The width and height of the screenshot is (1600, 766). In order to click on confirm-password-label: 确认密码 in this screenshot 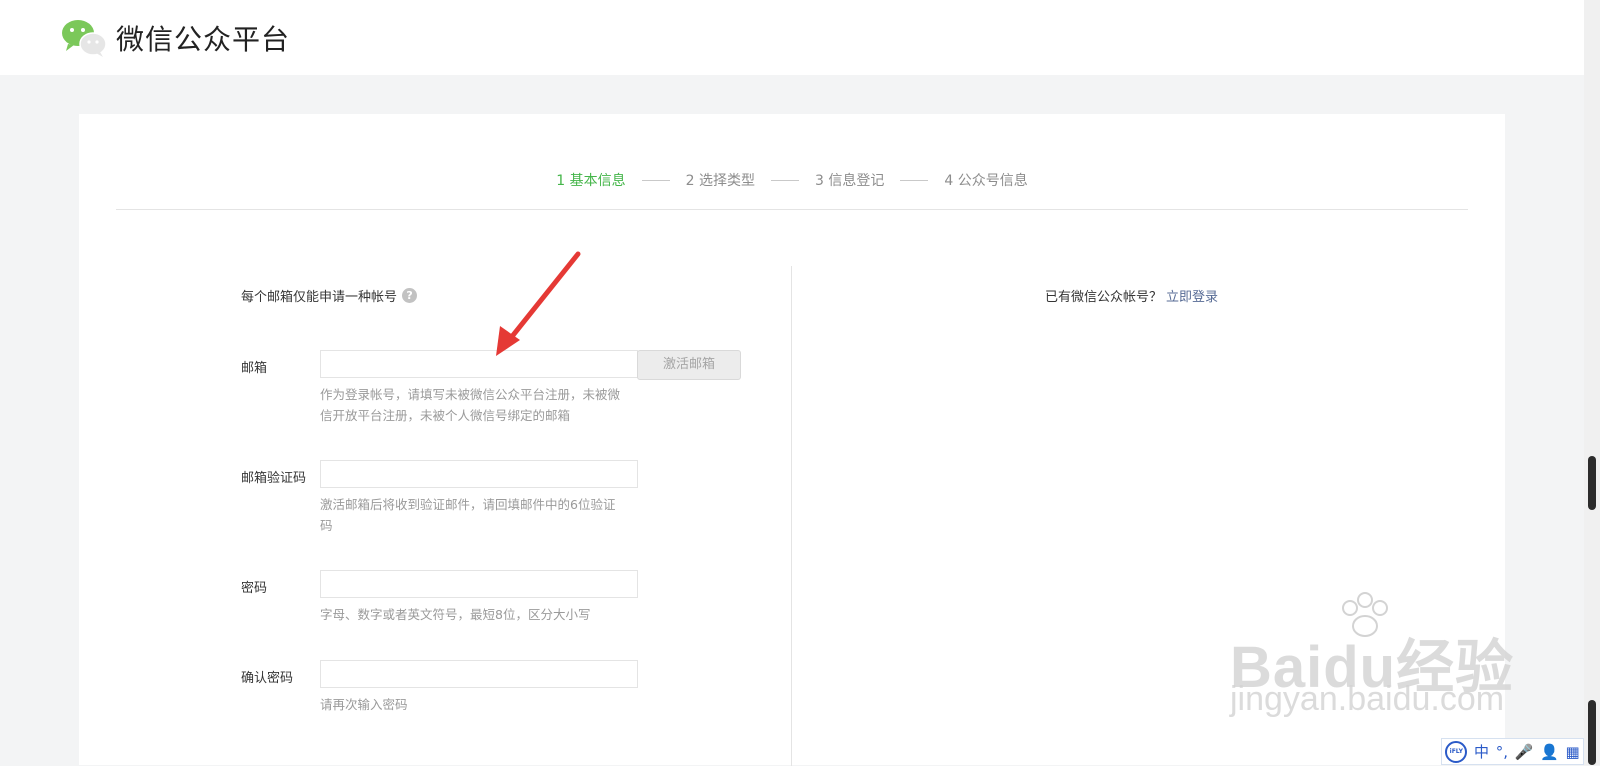, I will do `click(267, 678)`.